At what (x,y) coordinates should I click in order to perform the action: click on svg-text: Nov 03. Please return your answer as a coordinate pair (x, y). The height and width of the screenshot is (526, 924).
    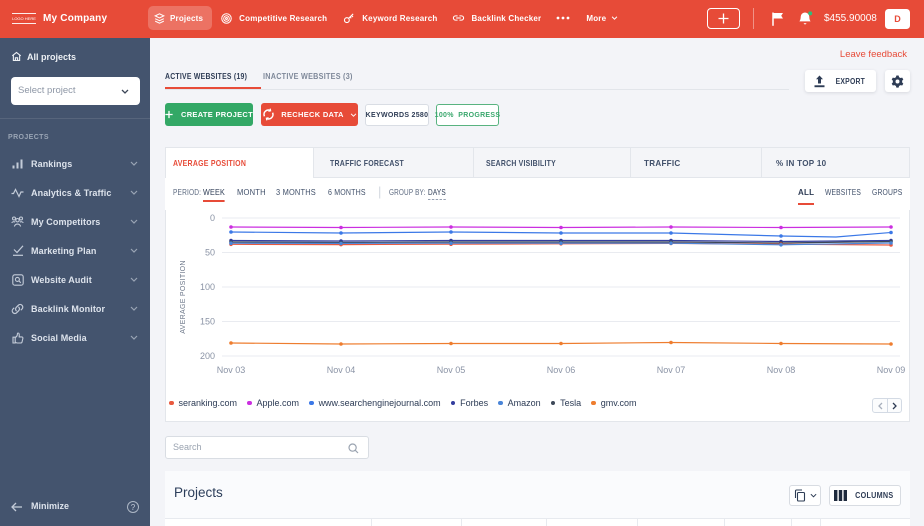
    Looking at the image, I should click on (231, 370).